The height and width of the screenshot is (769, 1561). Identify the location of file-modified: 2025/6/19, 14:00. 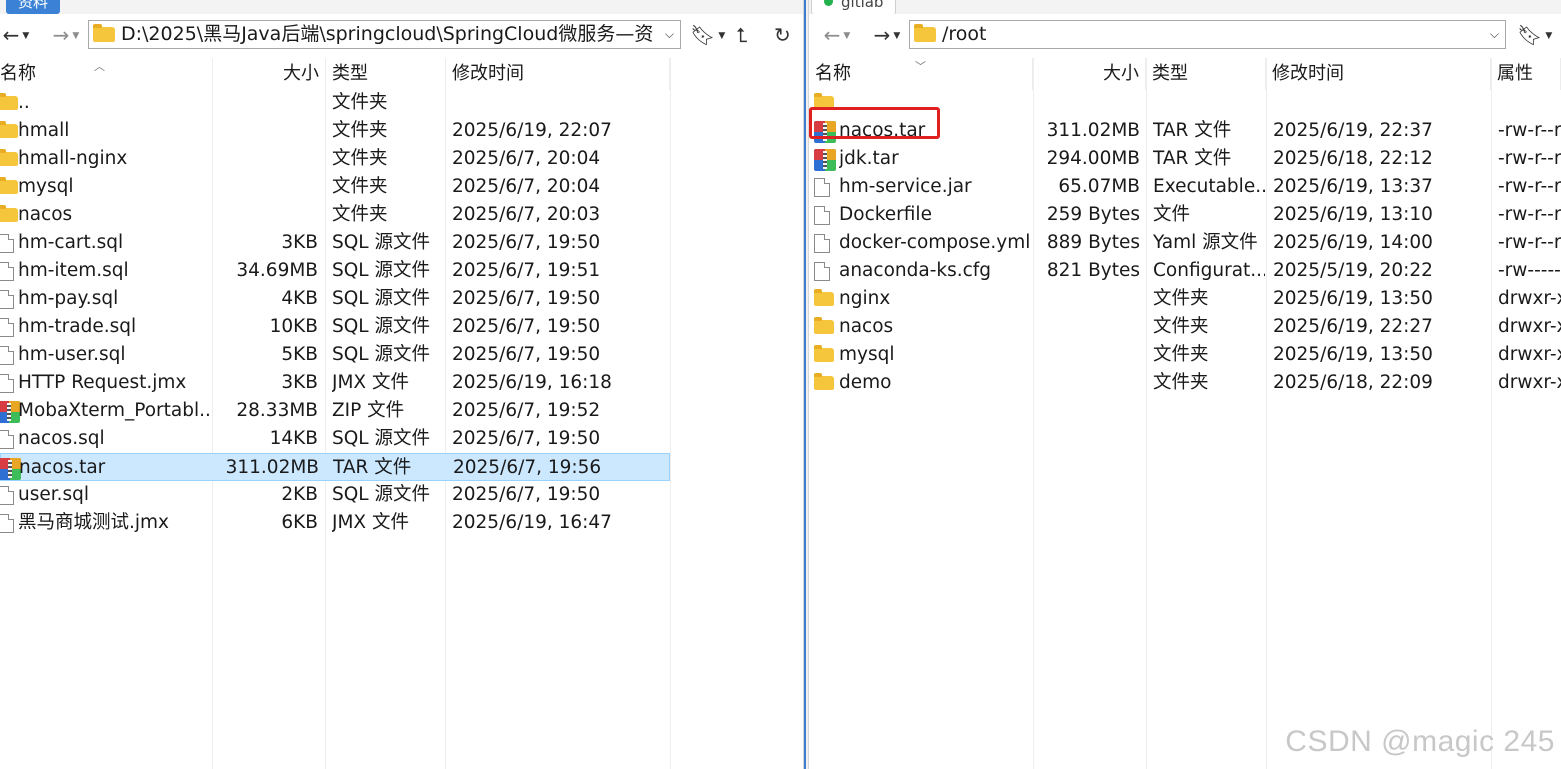
(1353, 242).